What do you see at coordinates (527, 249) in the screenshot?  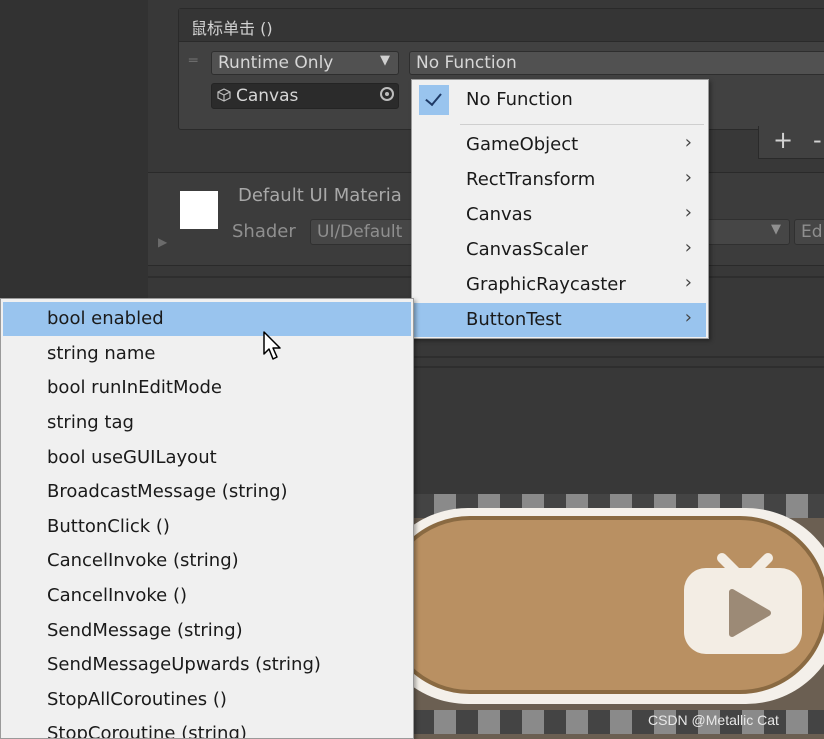 I see `menu-item-label: CanvasScaler` at bounding box center [527, 249].